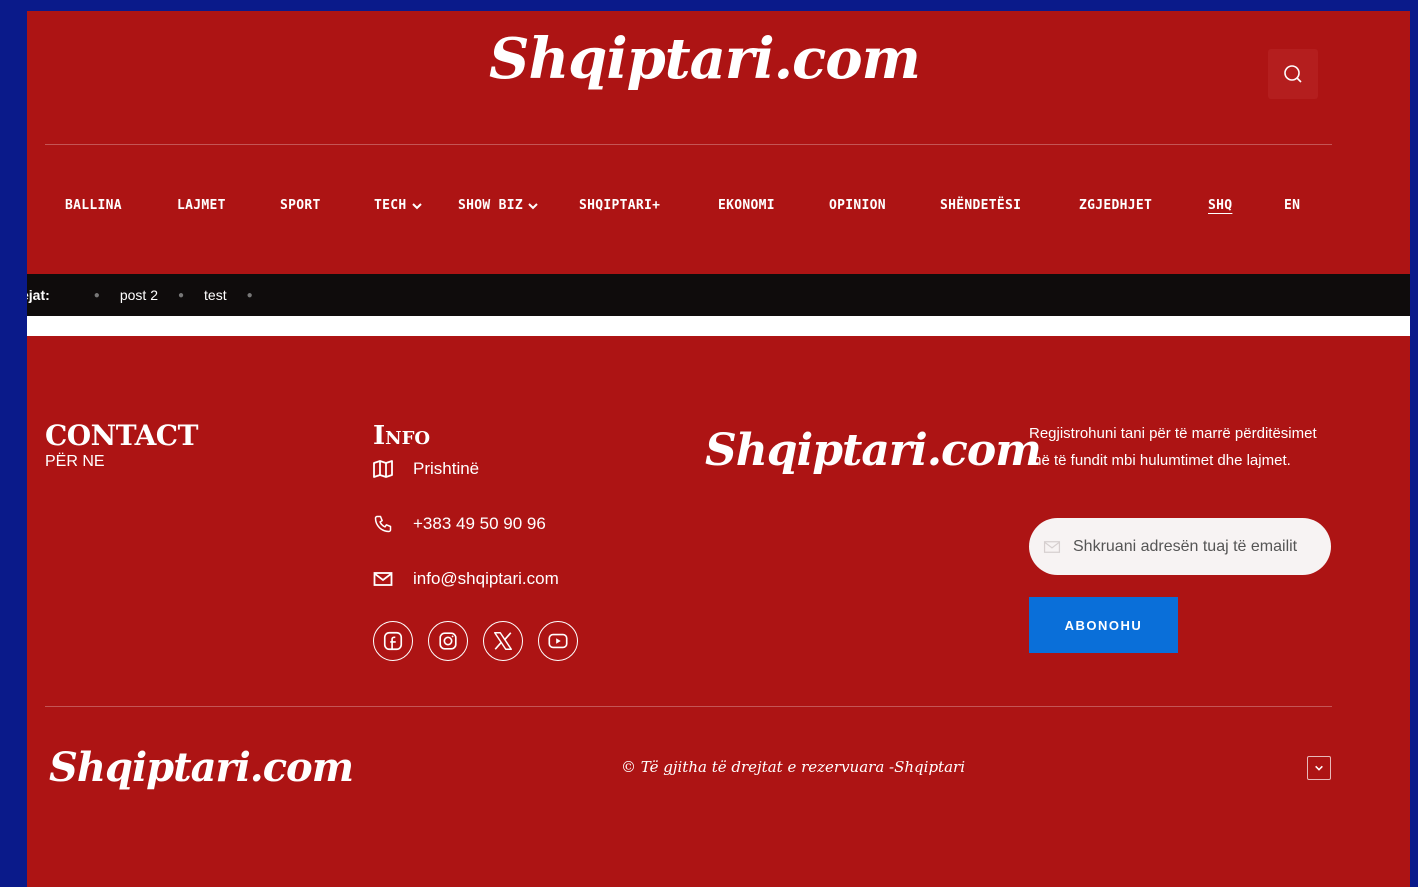 The height and width of the screenshot is (887, 1418). I want to click on nav-item-sport: SPORT, so click(300, 206).